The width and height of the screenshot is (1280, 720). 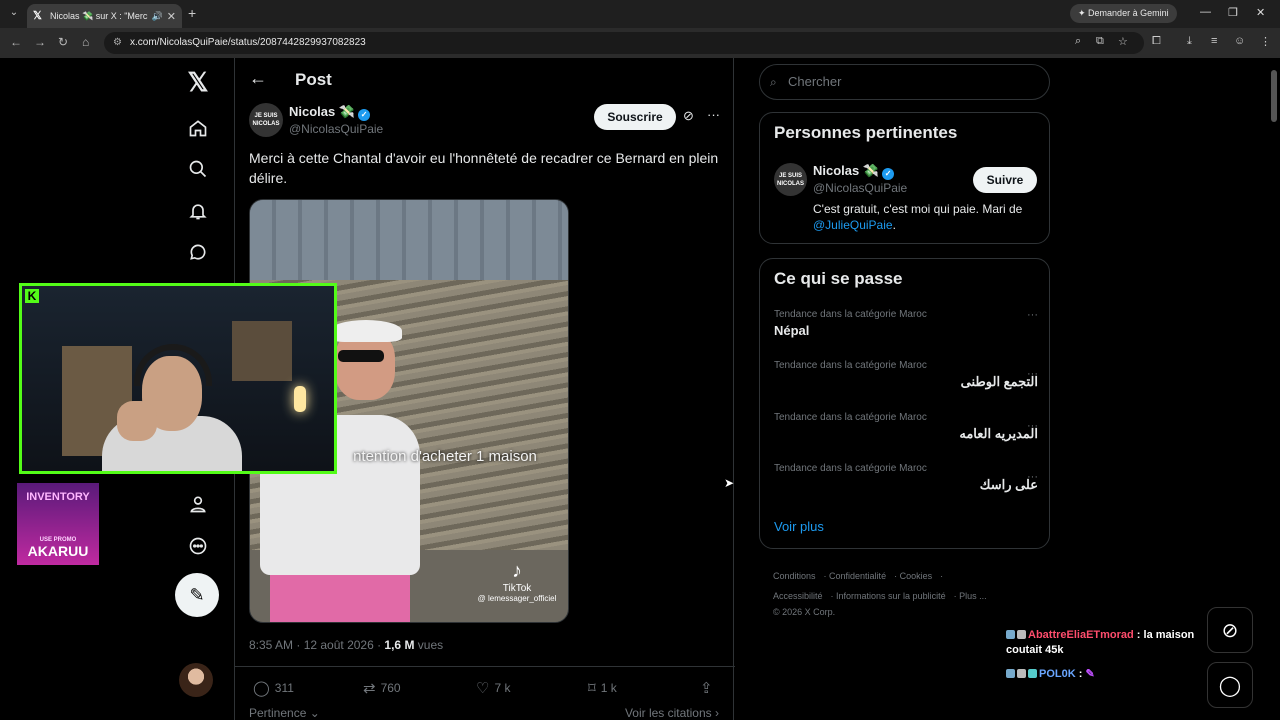 I want to click on compose-post-button: ✎, so click(x=197, y=595).